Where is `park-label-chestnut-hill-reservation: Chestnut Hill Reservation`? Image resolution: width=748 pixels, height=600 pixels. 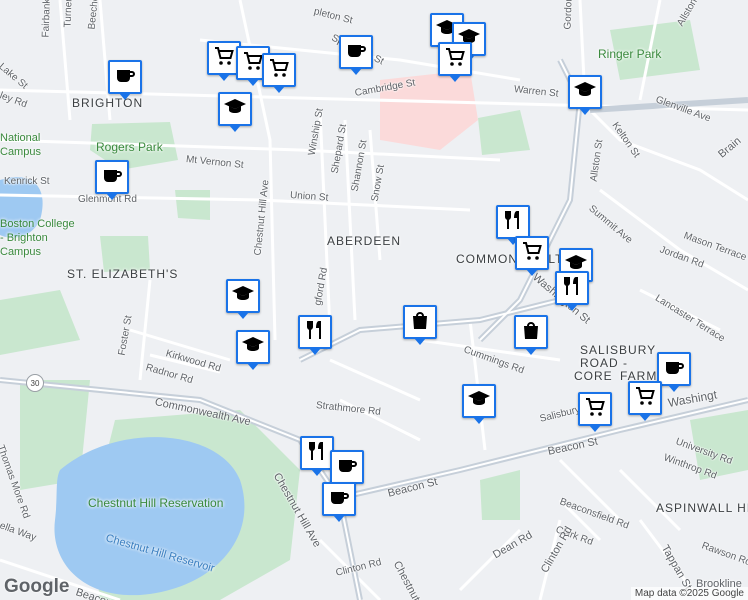 park-label-chestnut-hill-reservation: Chestnut Hill Reservation is located at coordinates (156, 503).